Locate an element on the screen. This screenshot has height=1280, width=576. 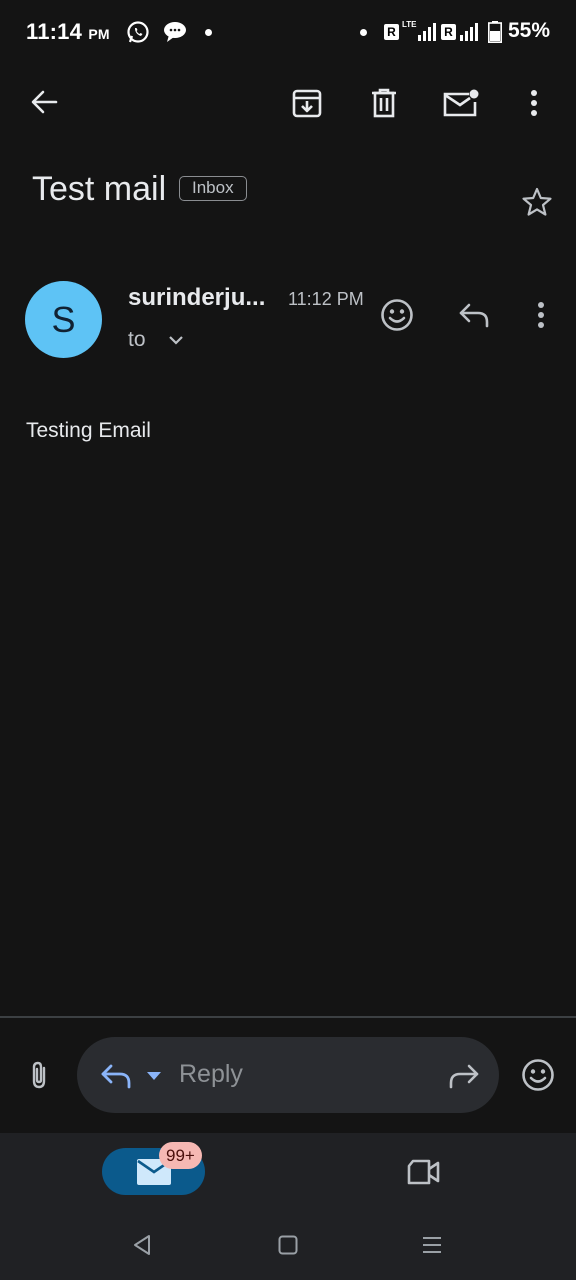
mark-unread-button is located at coordinates (461, 103).